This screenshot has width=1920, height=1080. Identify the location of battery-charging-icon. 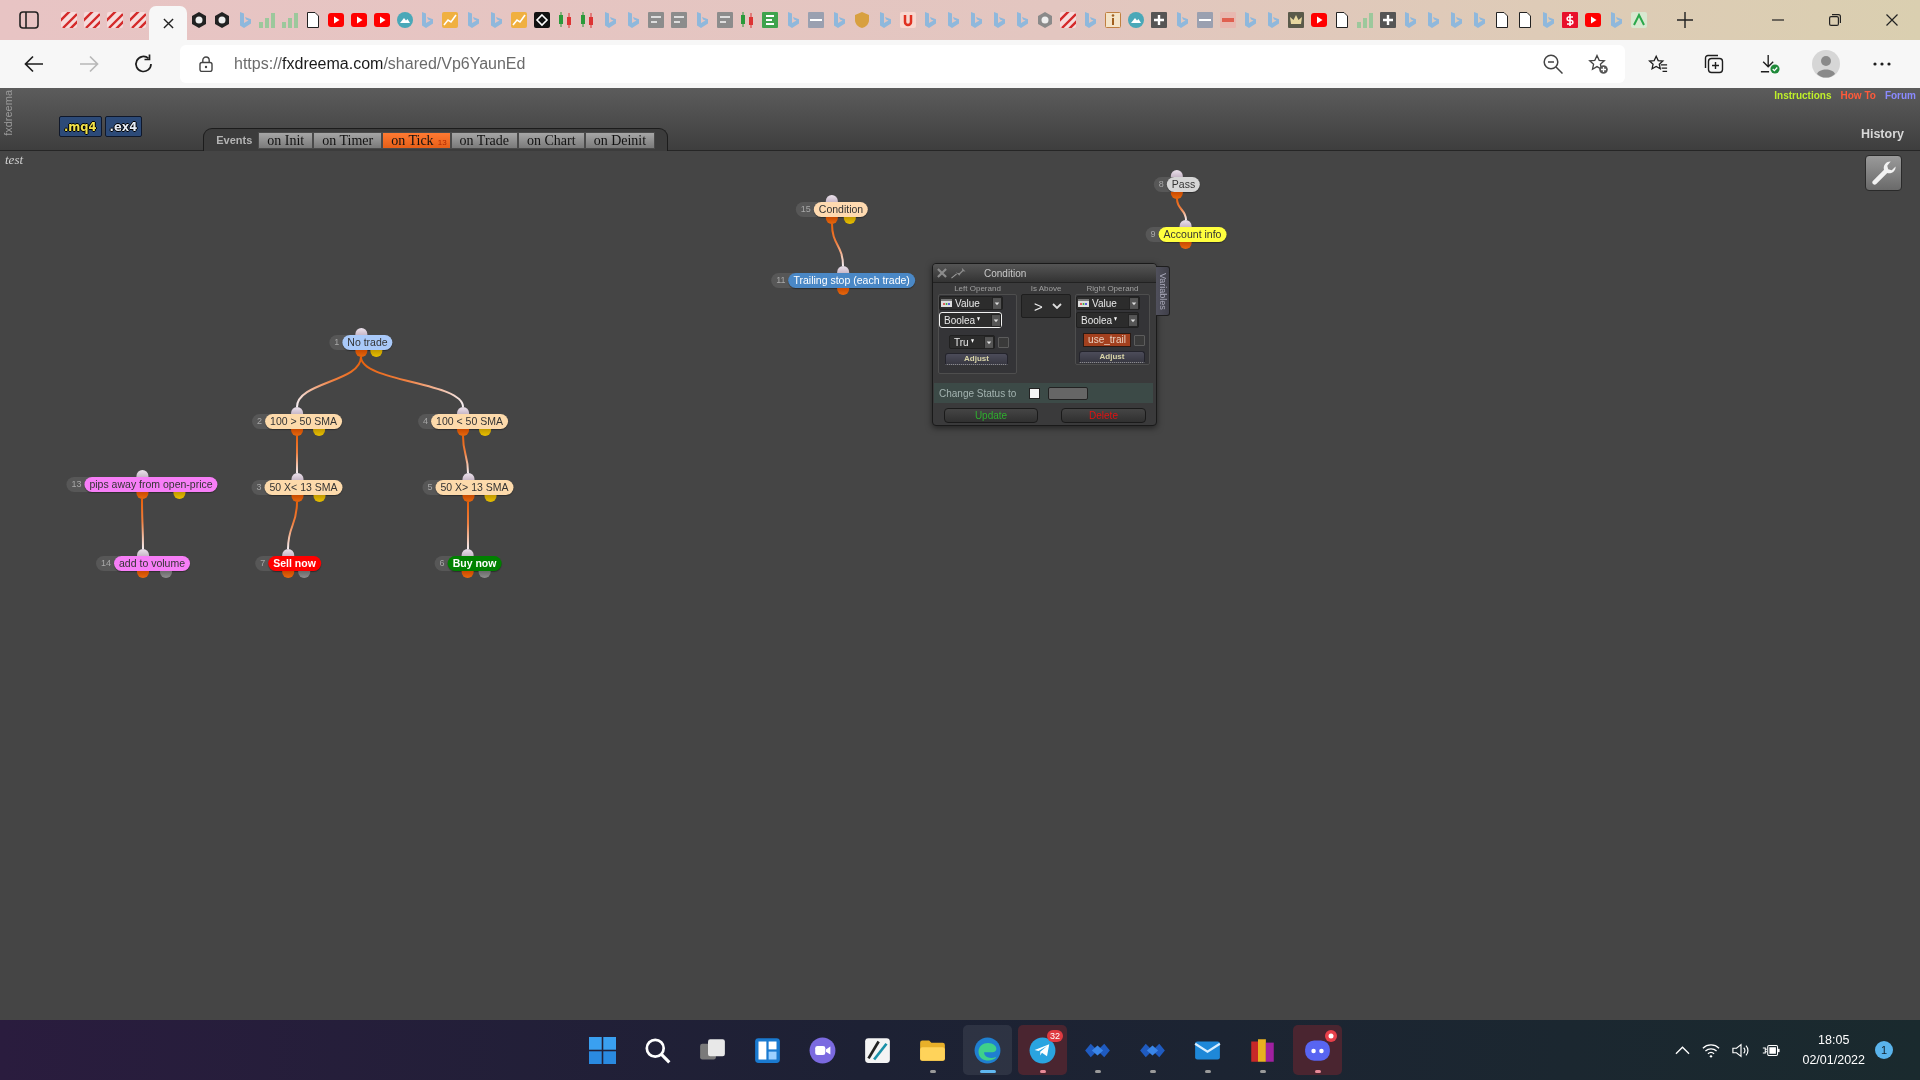
(1771, 1050).